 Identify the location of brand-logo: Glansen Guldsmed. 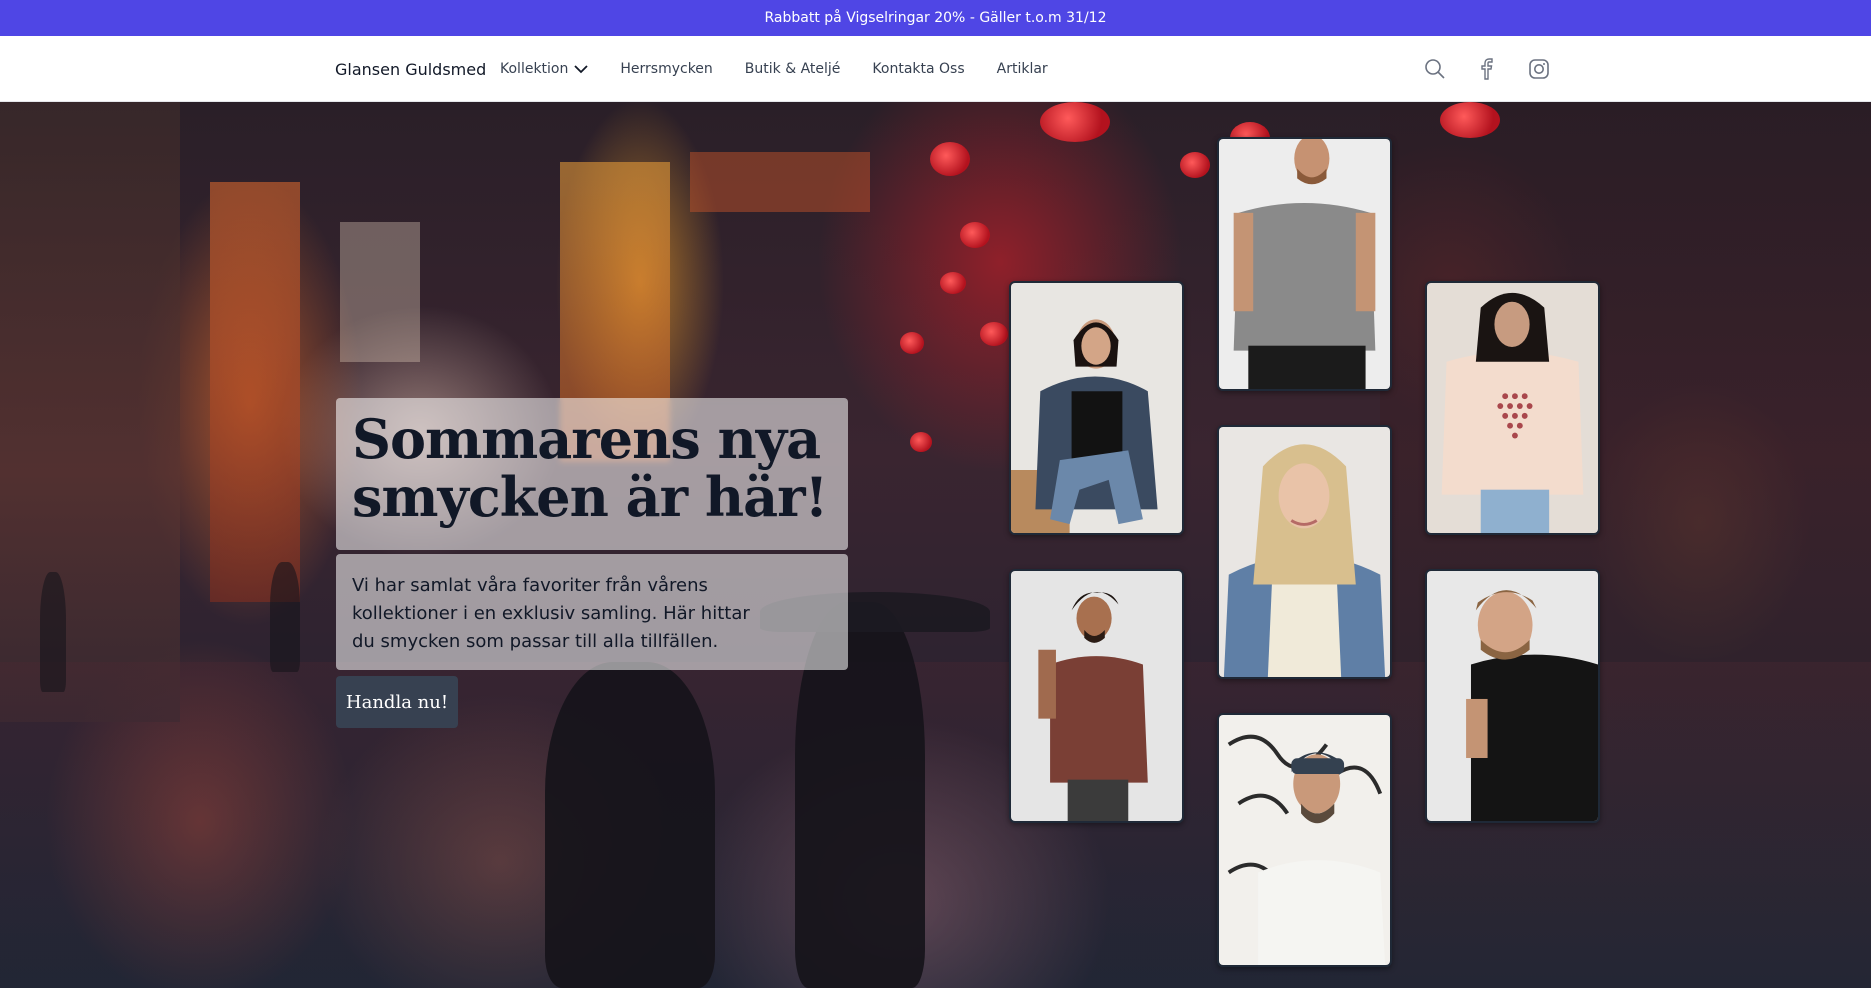
(410, 69).